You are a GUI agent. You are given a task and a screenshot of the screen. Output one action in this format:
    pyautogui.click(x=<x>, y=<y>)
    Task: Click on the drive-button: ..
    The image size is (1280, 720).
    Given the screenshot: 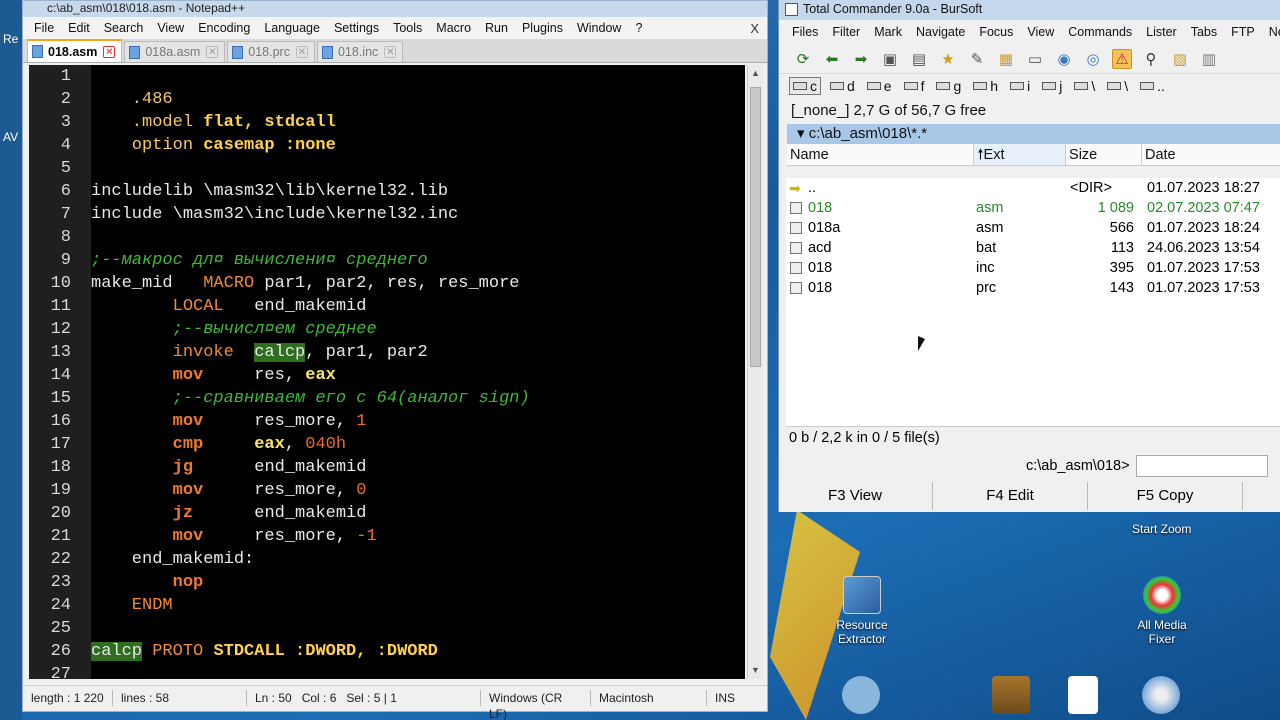 What is the action you would take?
    pyautogui.click(x=1152, y=86)
    